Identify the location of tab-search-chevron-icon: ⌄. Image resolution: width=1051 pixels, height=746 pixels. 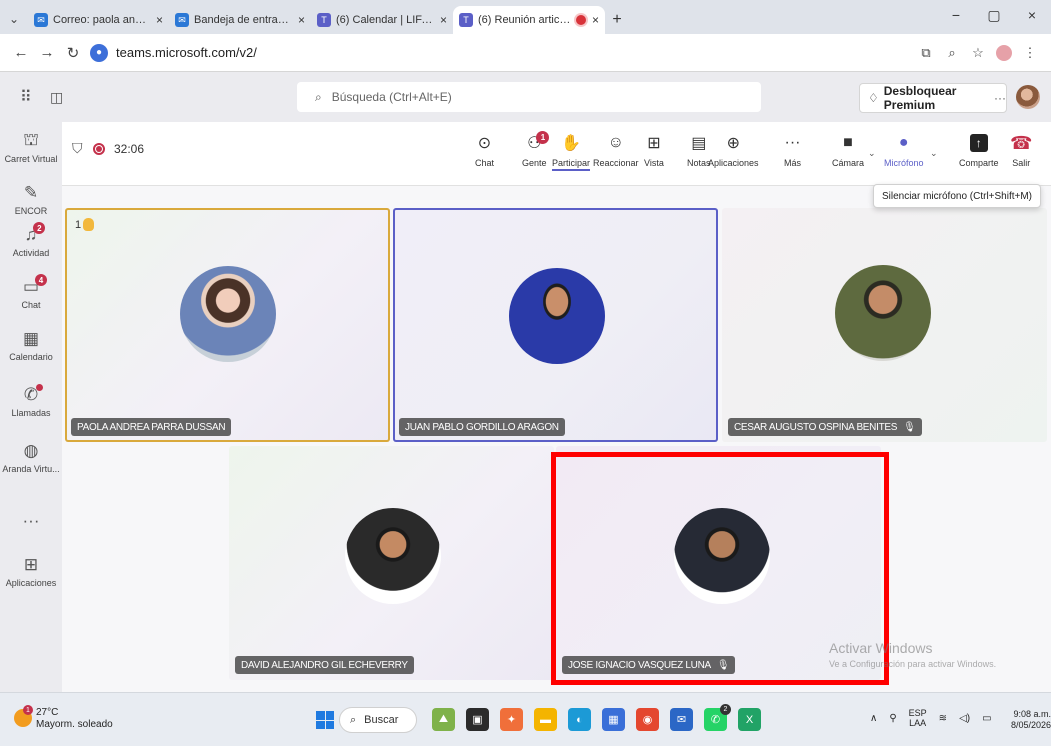
(14, 19).